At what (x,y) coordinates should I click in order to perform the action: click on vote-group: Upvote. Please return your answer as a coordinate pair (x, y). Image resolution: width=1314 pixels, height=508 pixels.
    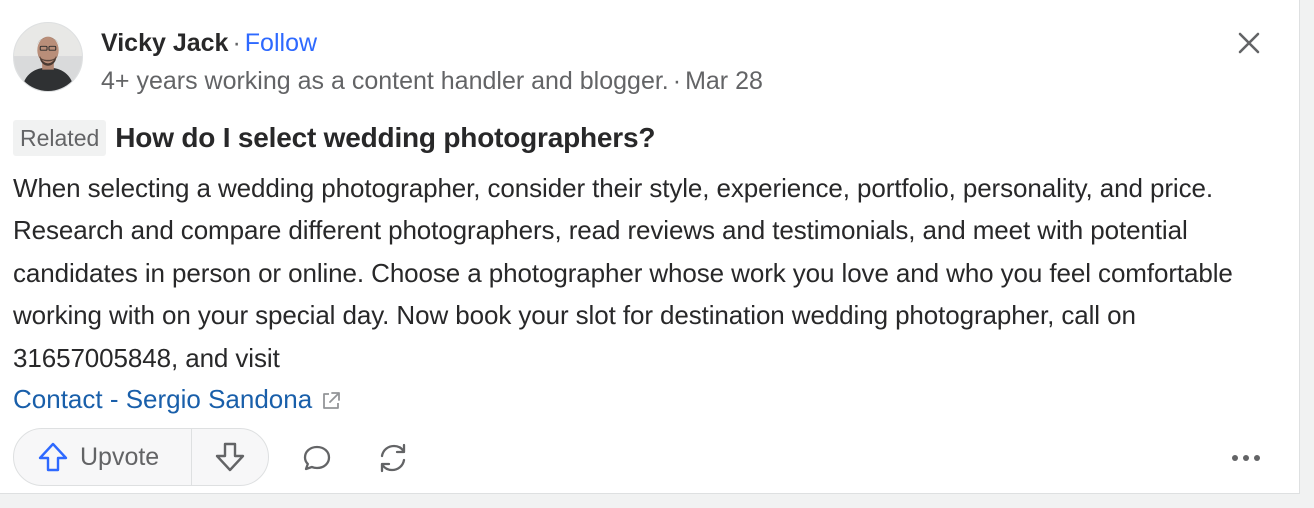
    Looking at the image, I should click on (141, 457).